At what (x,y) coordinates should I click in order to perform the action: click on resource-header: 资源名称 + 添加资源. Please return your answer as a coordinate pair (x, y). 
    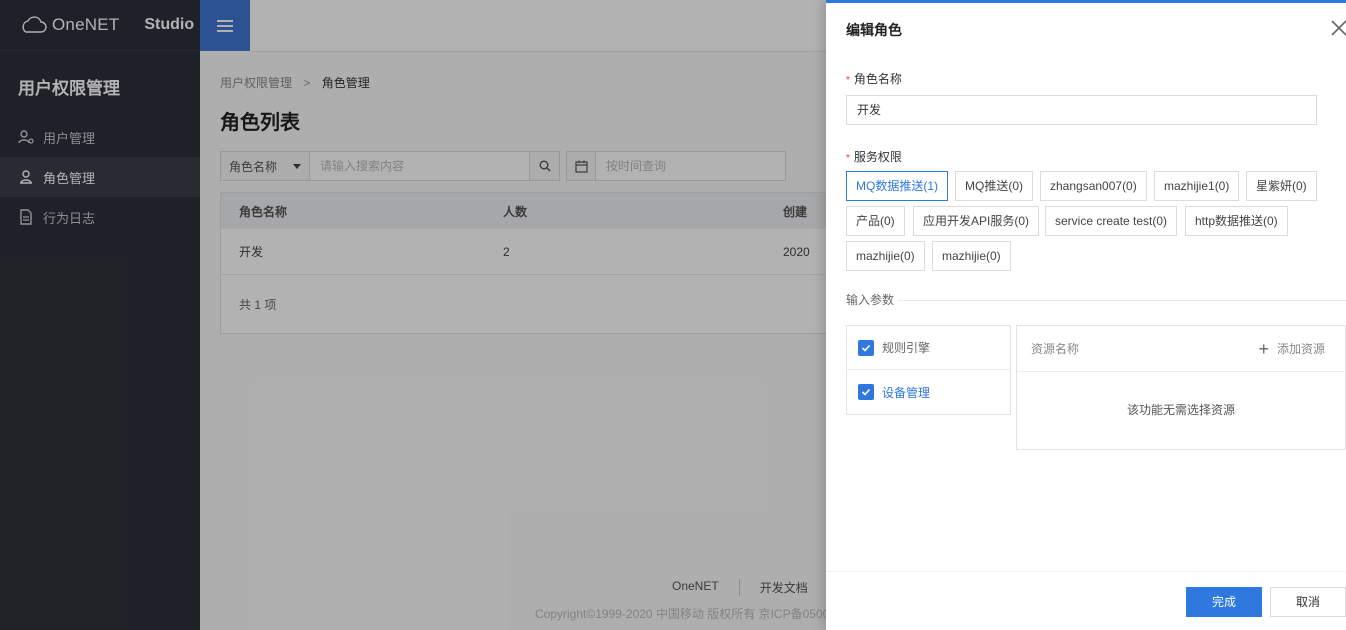
    Looking at the image, I should click on (1181, 349).